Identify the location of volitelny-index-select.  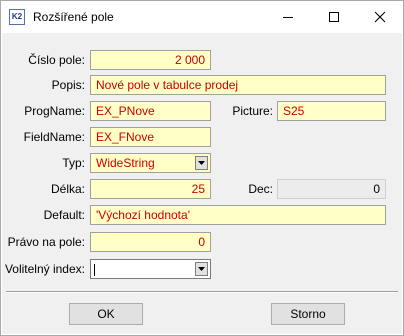
(150, 269).